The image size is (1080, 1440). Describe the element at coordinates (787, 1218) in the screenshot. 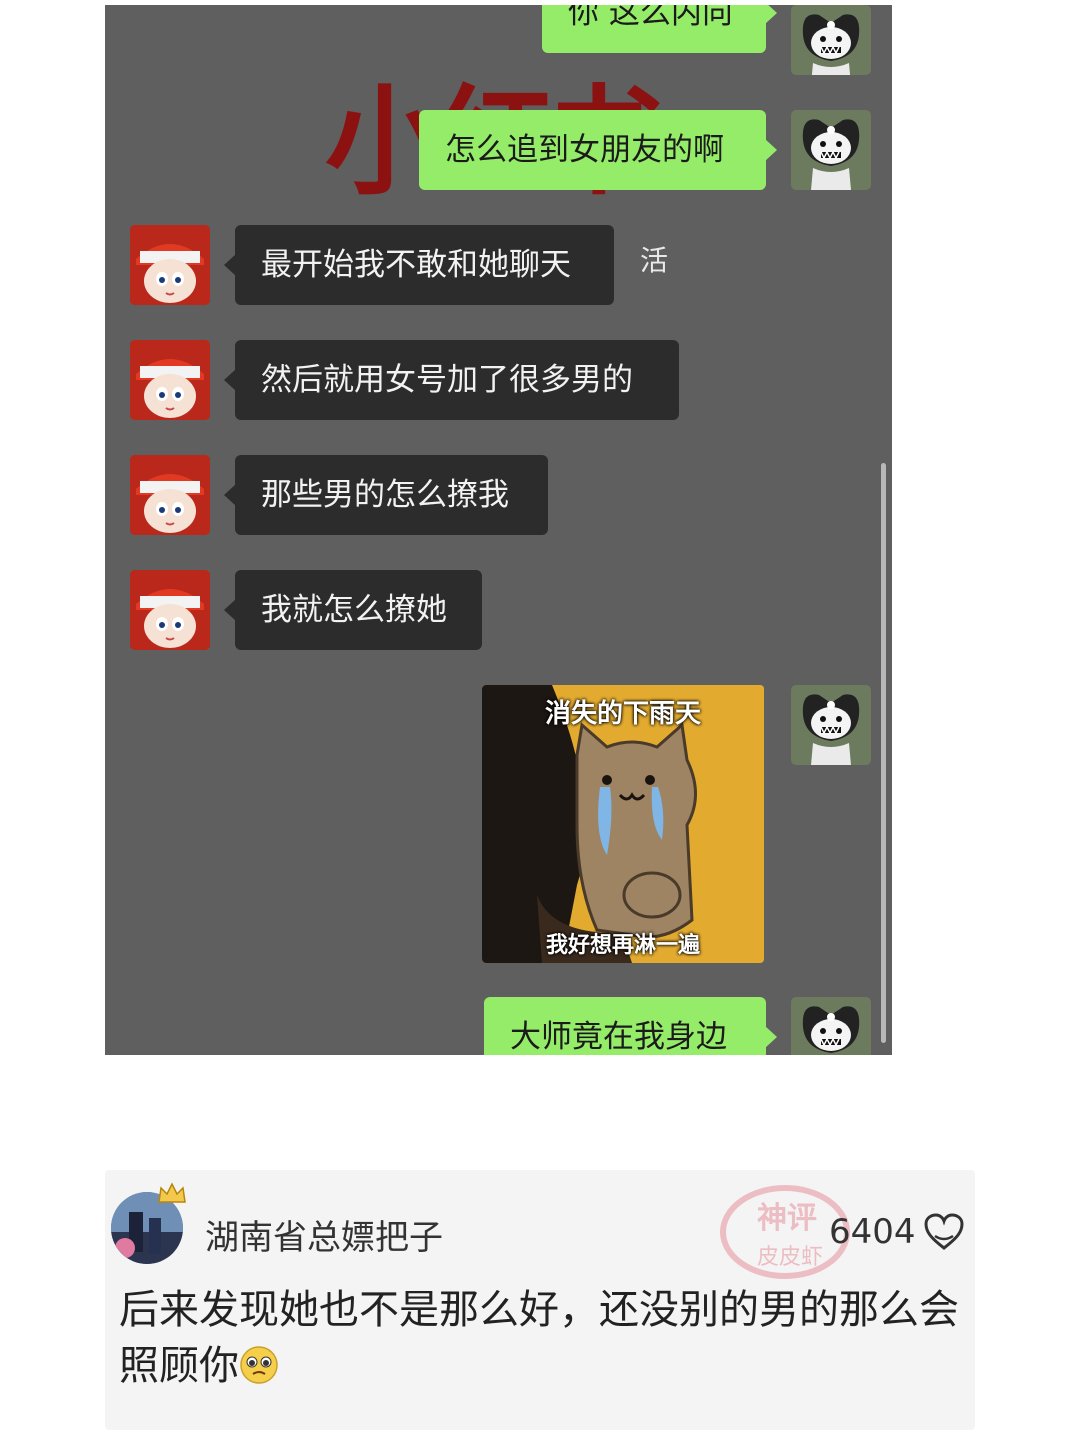

I see `stamp-text-top: 神评` at that location.